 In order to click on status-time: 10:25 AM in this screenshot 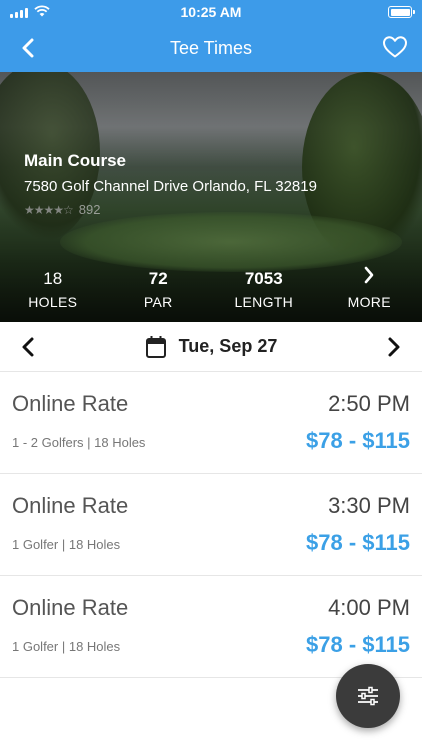, I will do `click(211, 12)`.